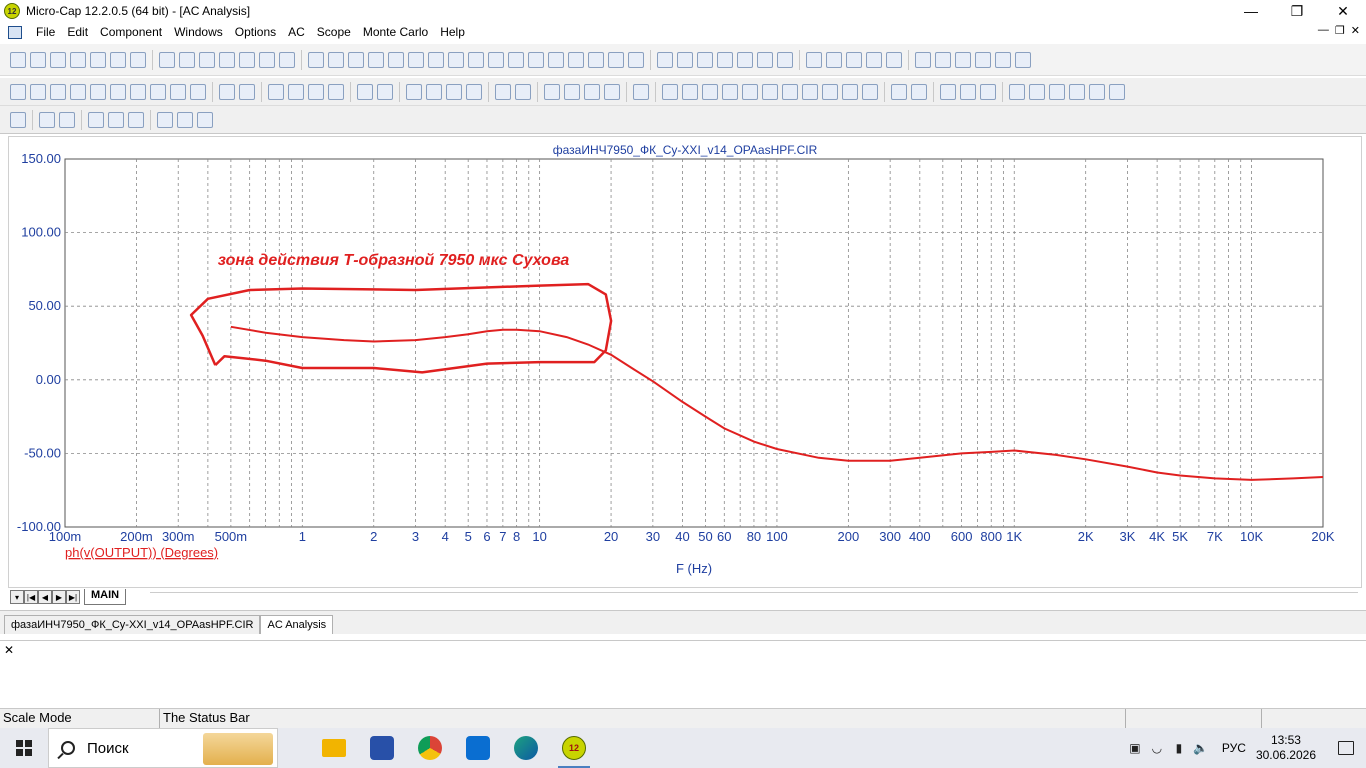 Image resolution: width=1366 pixels, height=768 pixels. Describe the element at coordinates (436, 59) in the screenshot. I see `main-tool-20-icon` at that location.